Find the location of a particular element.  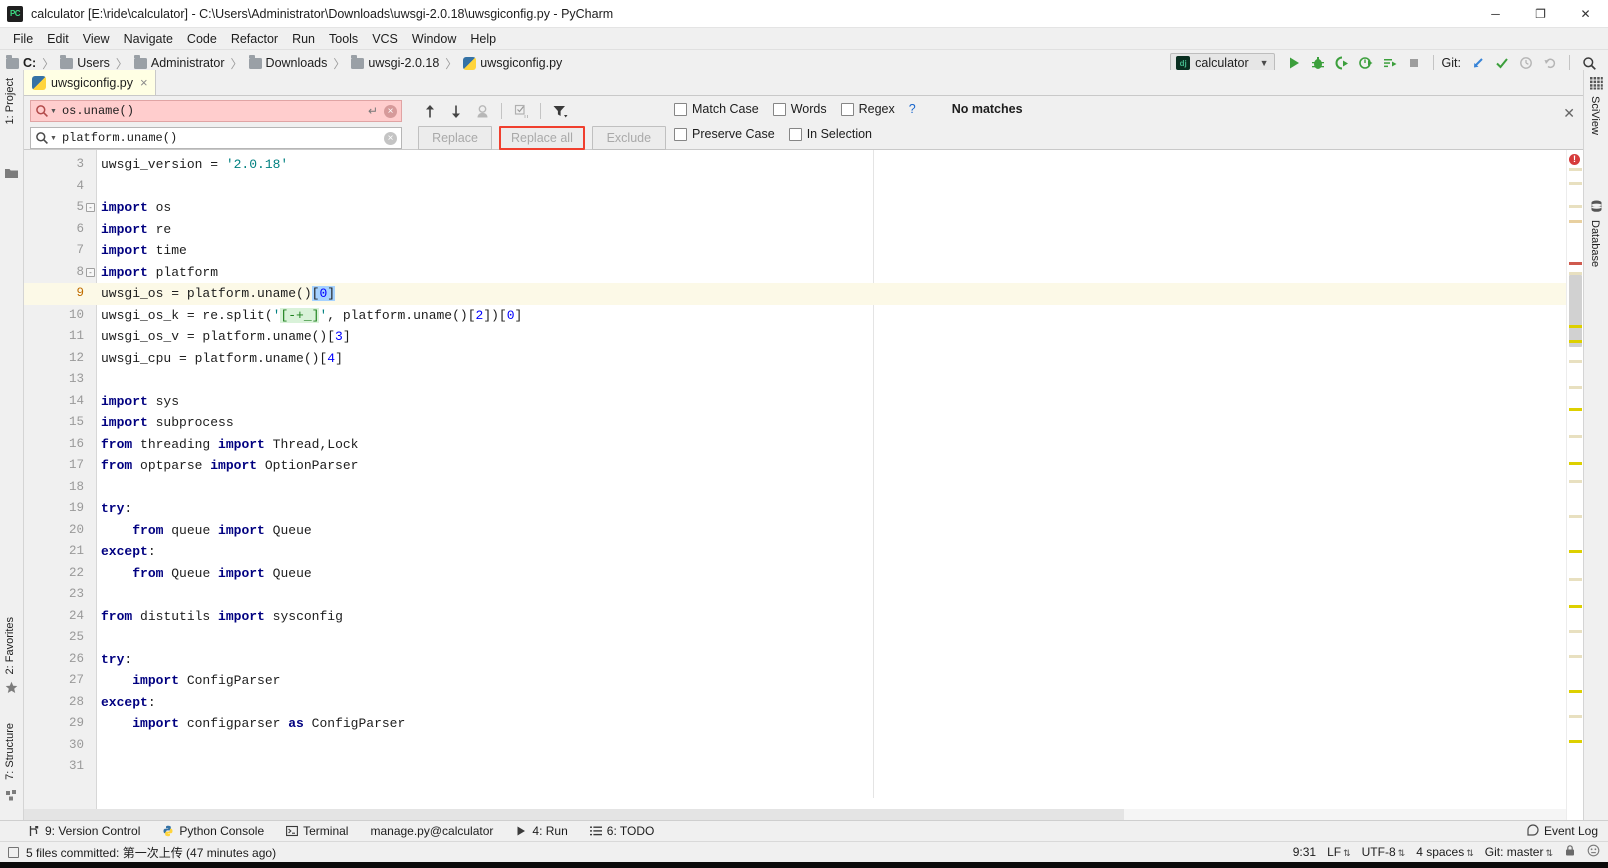

tool-window-button-6todo: 6: TODO is located at coordinates (621, 831).